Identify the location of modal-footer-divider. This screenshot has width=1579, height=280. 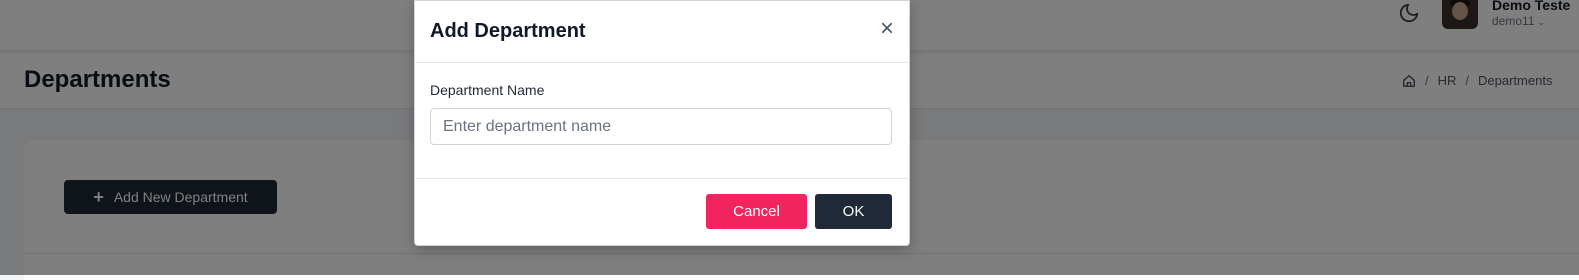
(662, 178).